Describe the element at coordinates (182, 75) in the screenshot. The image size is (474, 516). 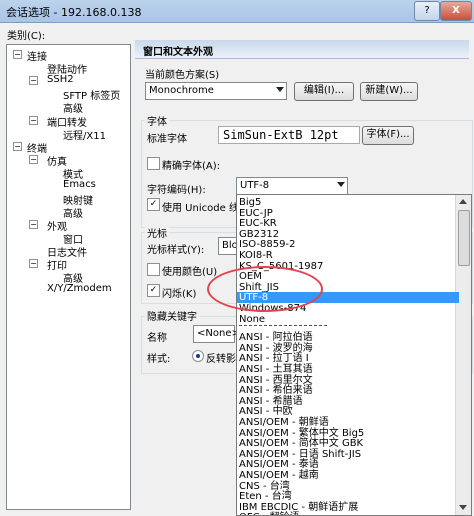
I see `color-scheme-label: 当前颜色方案(S)` at that location.